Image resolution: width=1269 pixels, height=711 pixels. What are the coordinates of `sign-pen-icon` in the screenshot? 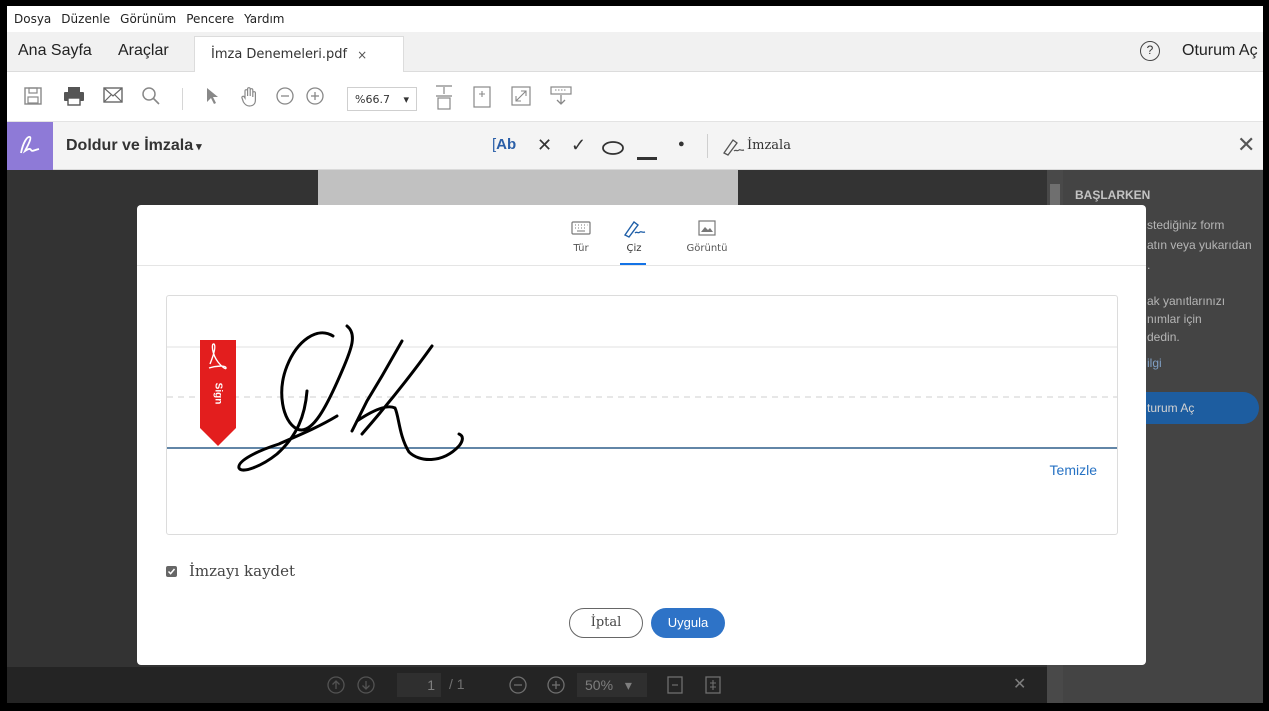 It's located at (733, 148).